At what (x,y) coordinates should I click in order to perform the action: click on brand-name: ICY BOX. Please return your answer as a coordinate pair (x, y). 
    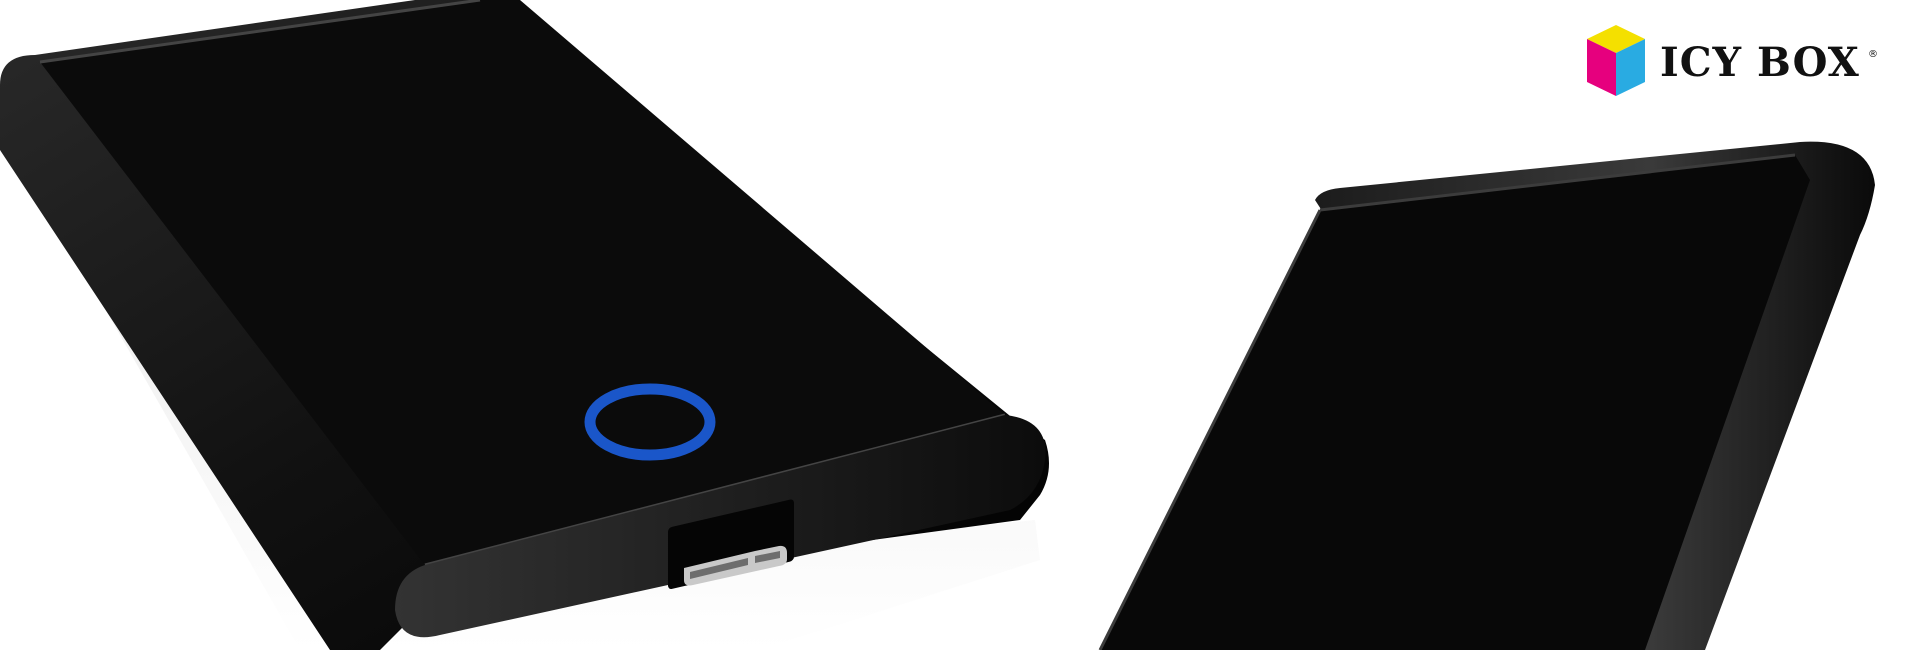
    Looking at the image, I should click on (1760, 62).